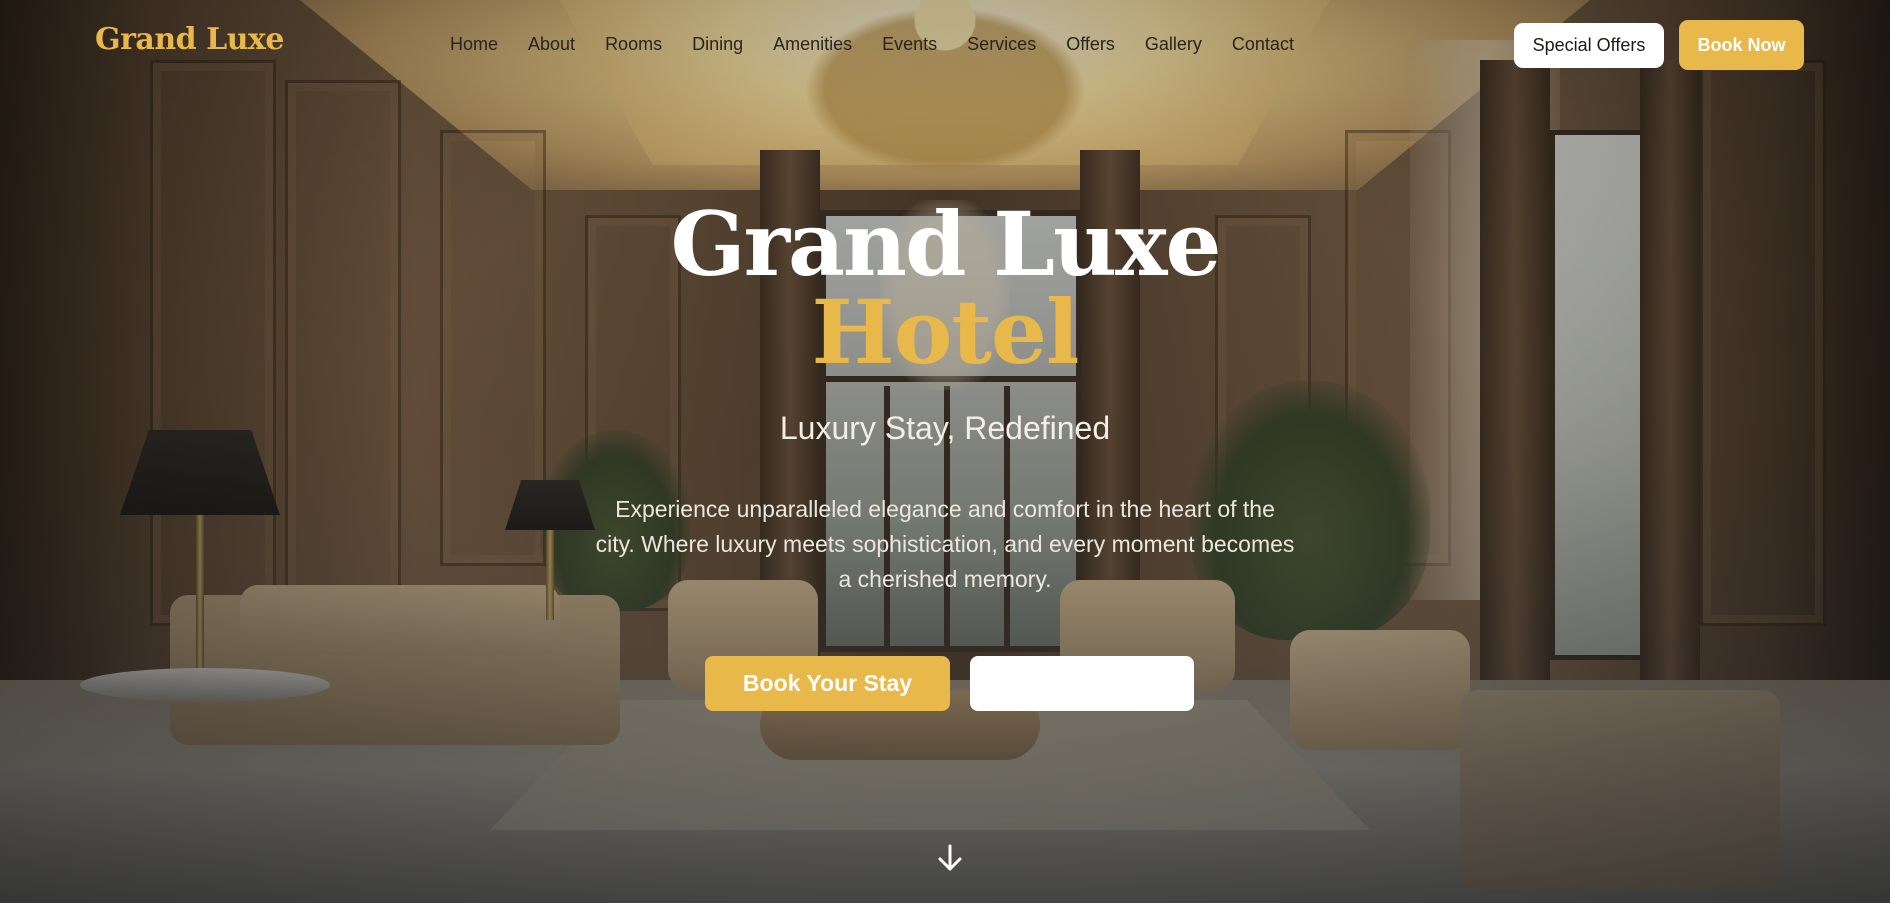  What do you see at coordinates (717, 44) in the screenshot?
I see `nav-link-dining: Dining` at bounding box center [717, 44].